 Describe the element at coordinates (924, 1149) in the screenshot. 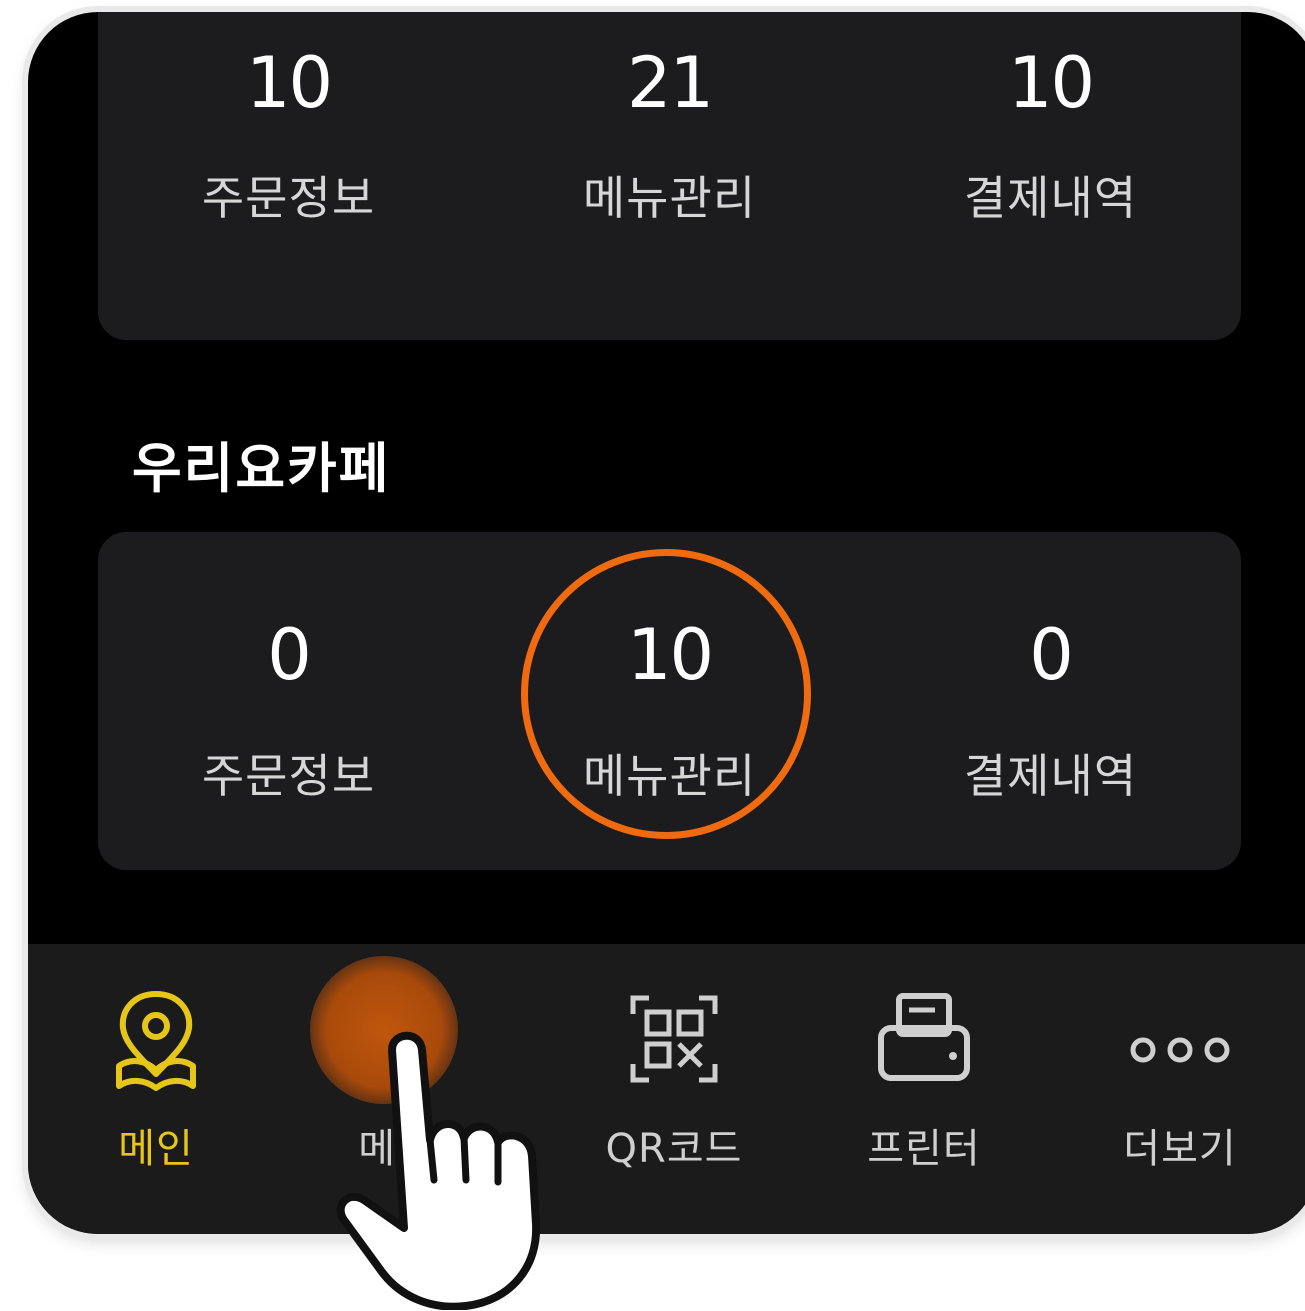

I see `tab-printer-label: 프린터` at that location.